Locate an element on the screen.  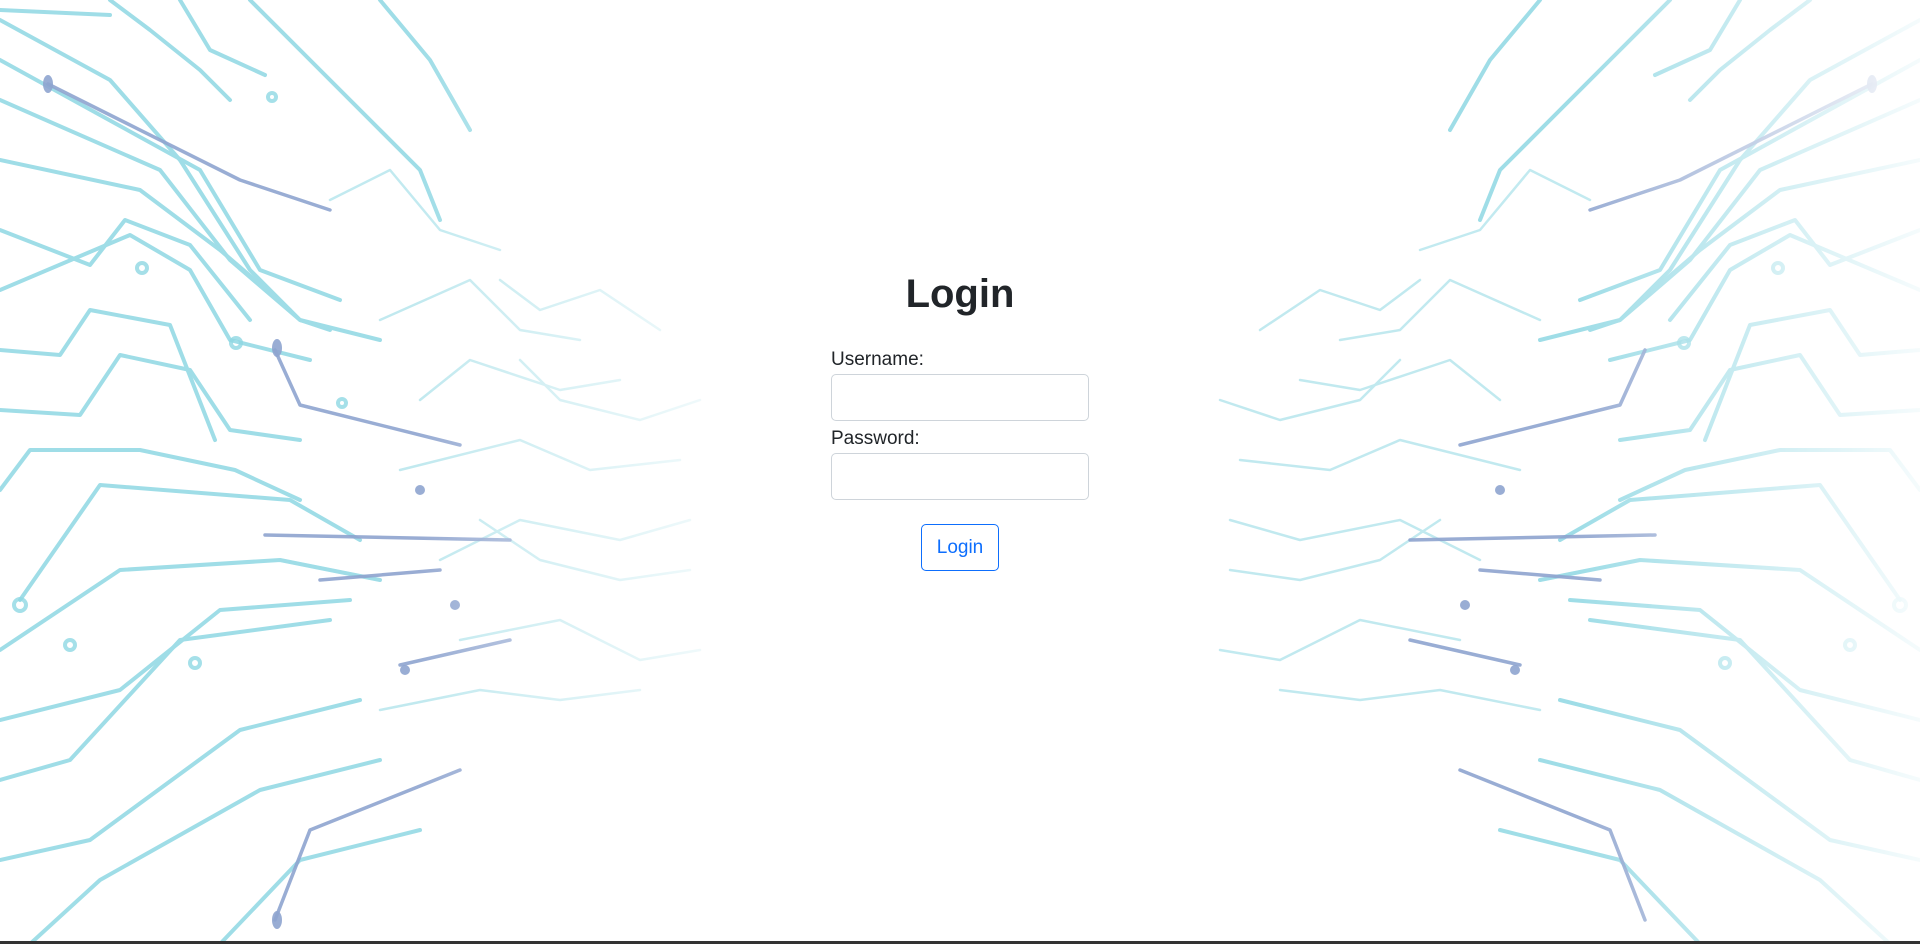
login-form: Username: Password: Login is located at coordinates (960, 459).